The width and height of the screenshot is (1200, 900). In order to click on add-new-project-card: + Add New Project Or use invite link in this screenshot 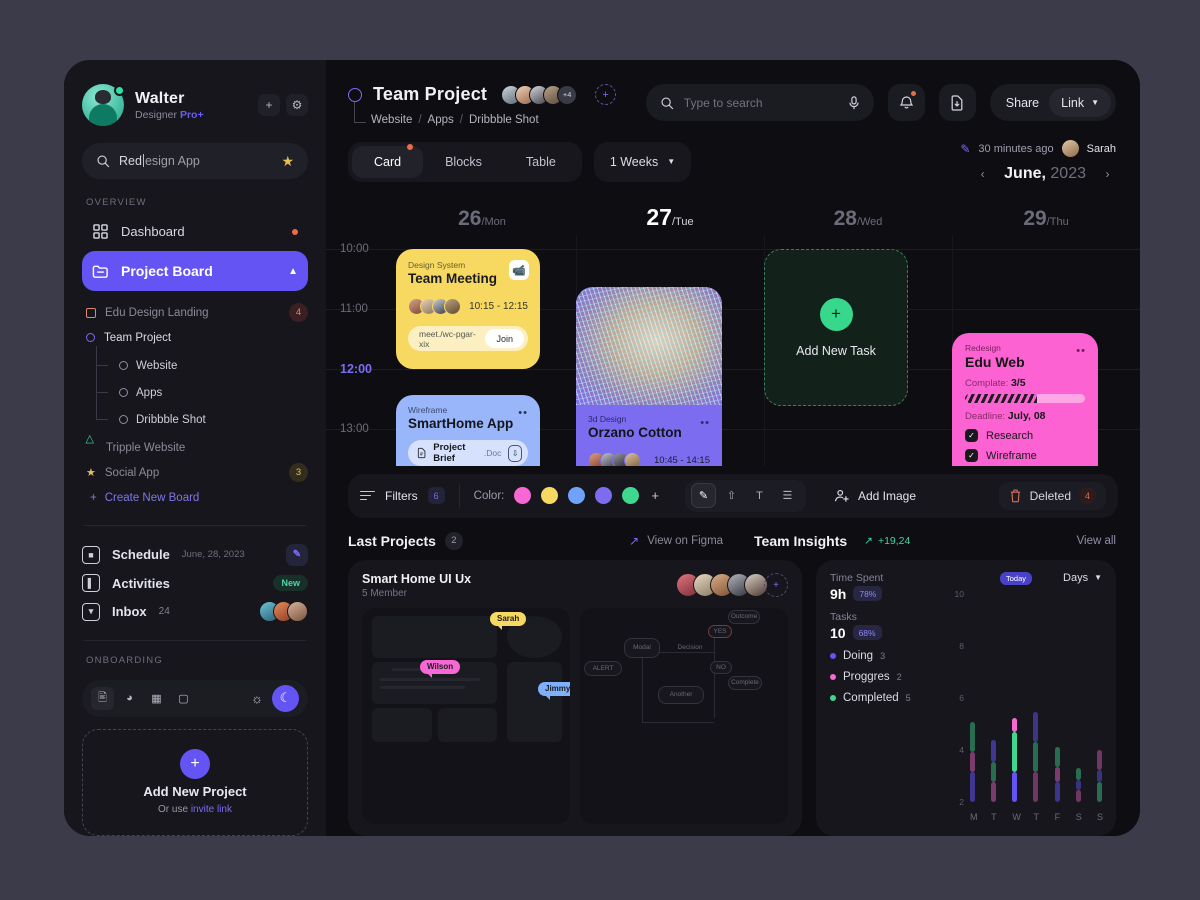, I will do `click(195, 782)`.